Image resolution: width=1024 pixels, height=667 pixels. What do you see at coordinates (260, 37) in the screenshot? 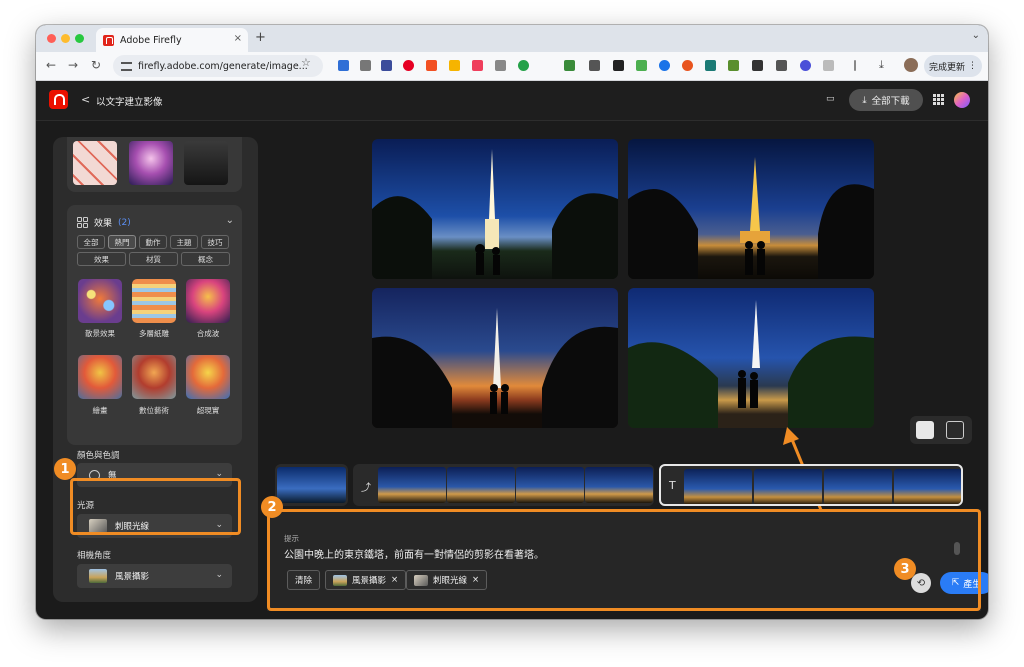
I see `new-tab-button: +` at bounding box center [260, 37].